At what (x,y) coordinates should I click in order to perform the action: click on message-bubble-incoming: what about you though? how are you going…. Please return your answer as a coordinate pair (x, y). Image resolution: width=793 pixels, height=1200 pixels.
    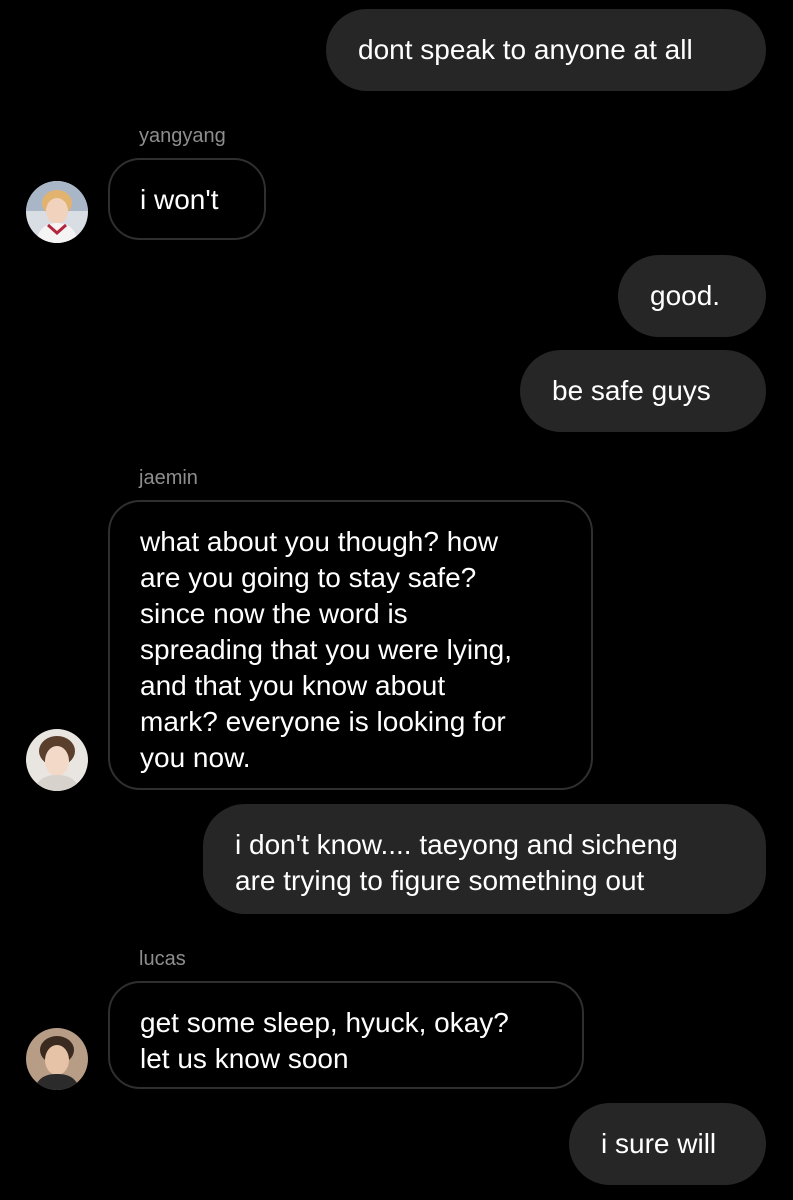
    Looking at the image, I should click on (350, 645).